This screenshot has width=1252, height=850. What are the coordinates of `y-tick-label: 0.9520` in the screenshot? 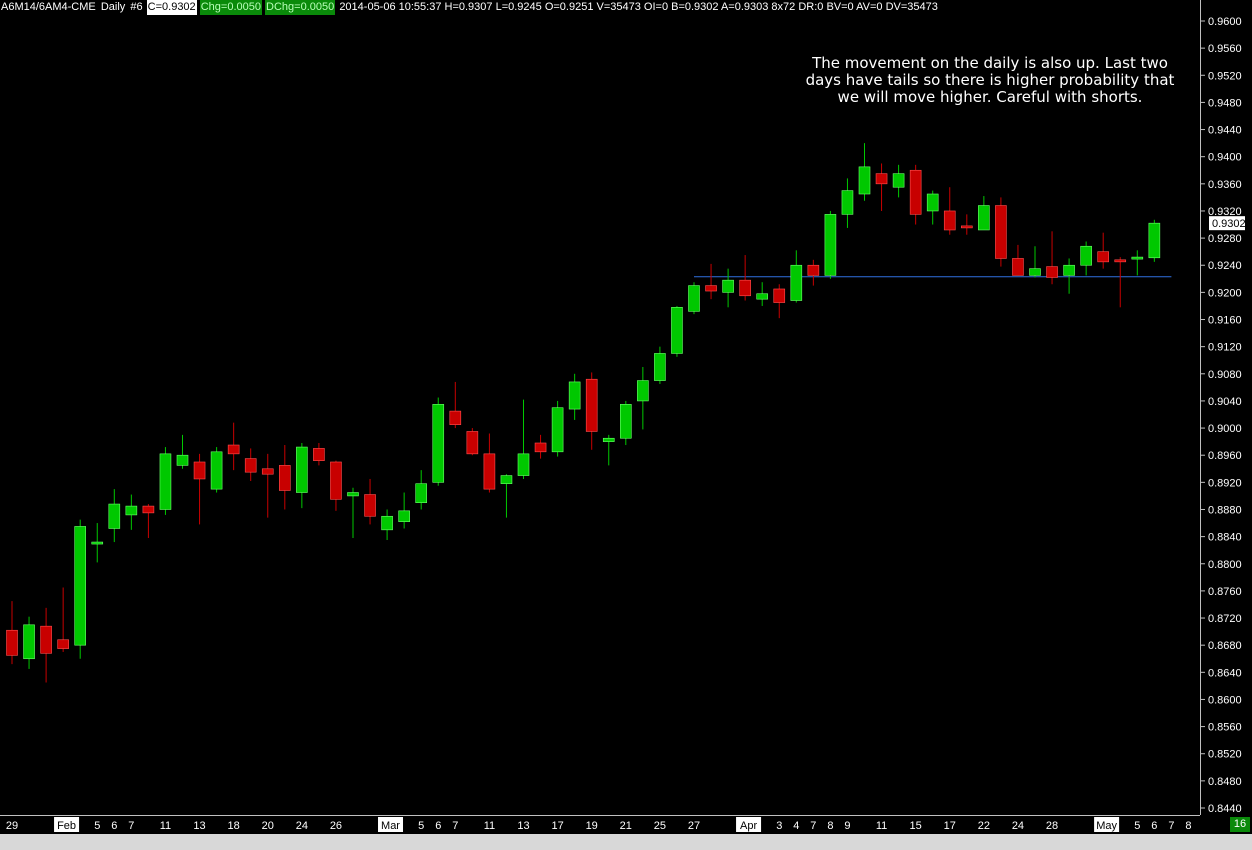 It's located at (1225, 76).